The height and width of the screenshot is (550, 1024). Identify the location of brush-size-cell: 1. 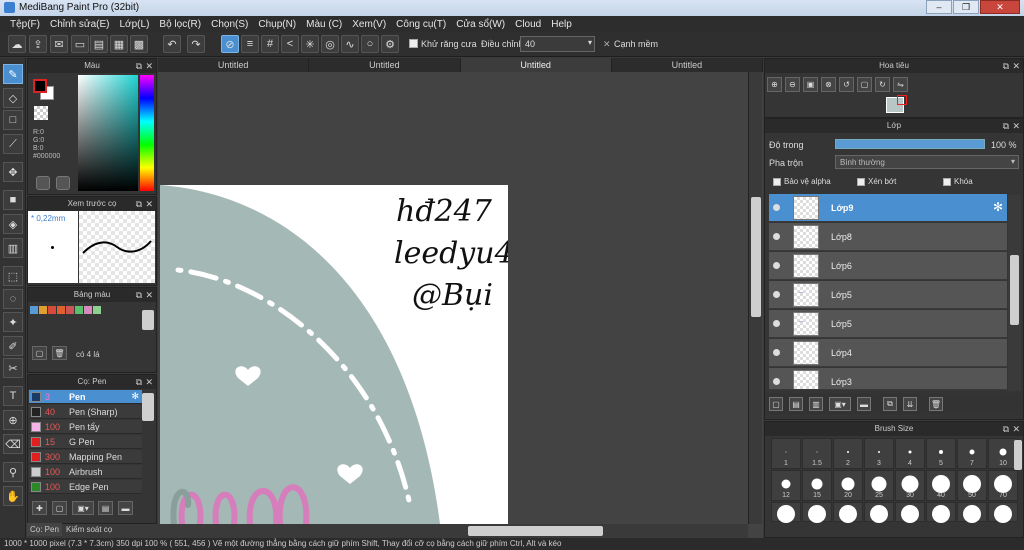
(786, 453).